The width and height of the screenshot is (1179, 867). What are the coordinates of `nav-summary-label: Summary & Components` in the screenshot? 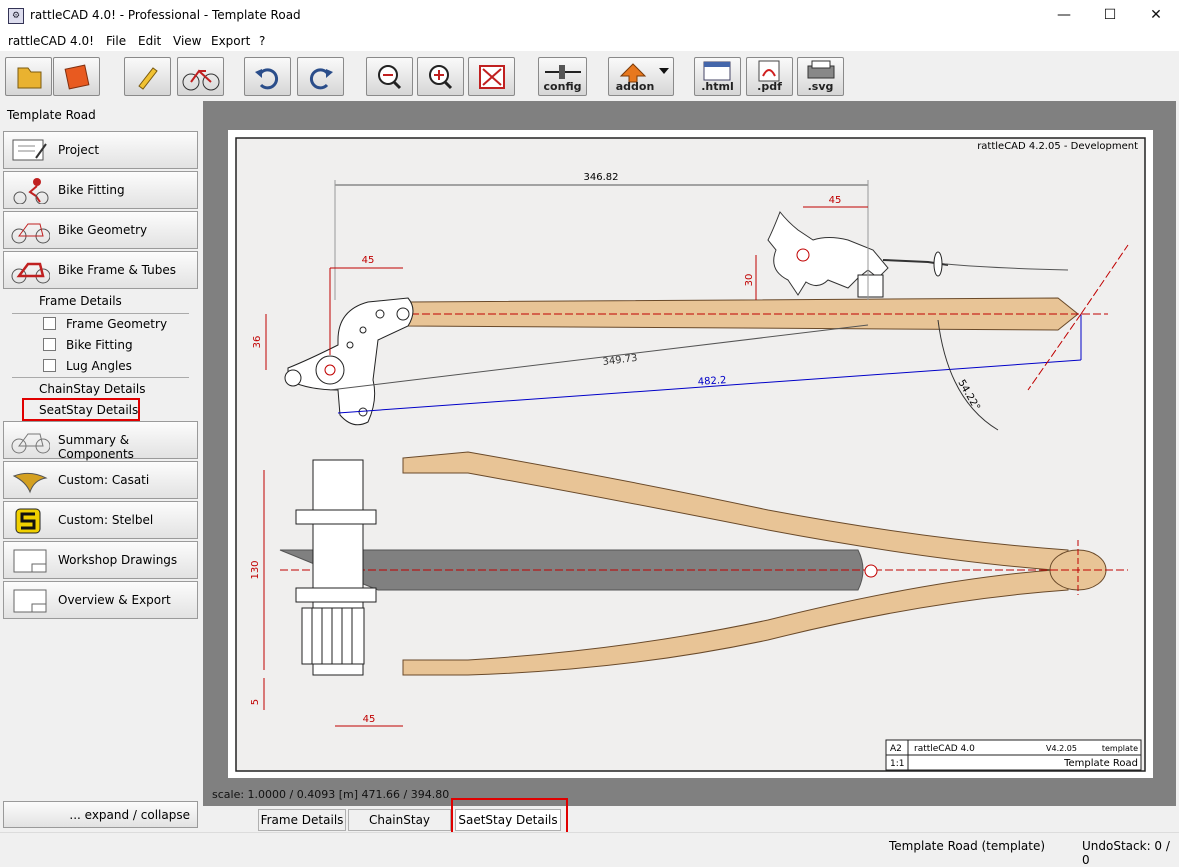 It's located at (96, 447).